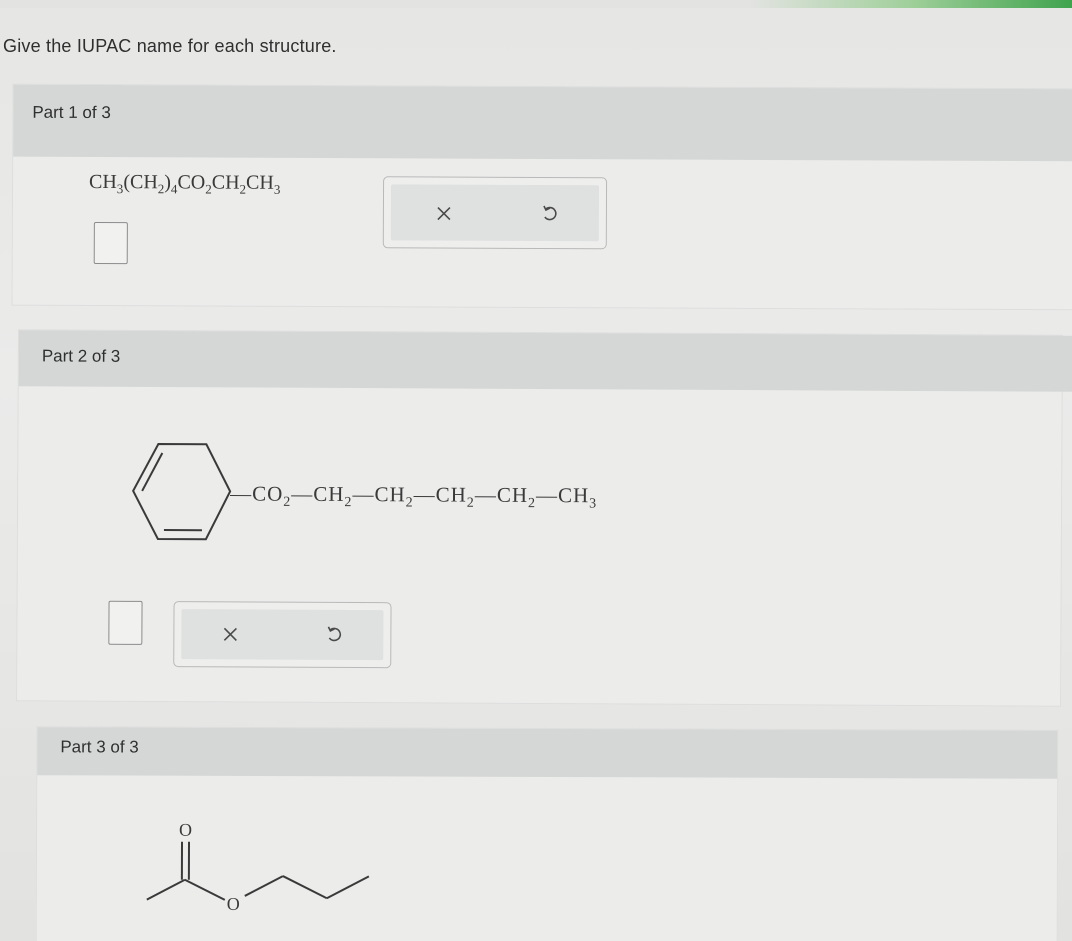  What do you see at coordinates (185, 830) in the screenshot?
I see `carbonyl-oxygen-label: O` at bounding box center [185, 830].